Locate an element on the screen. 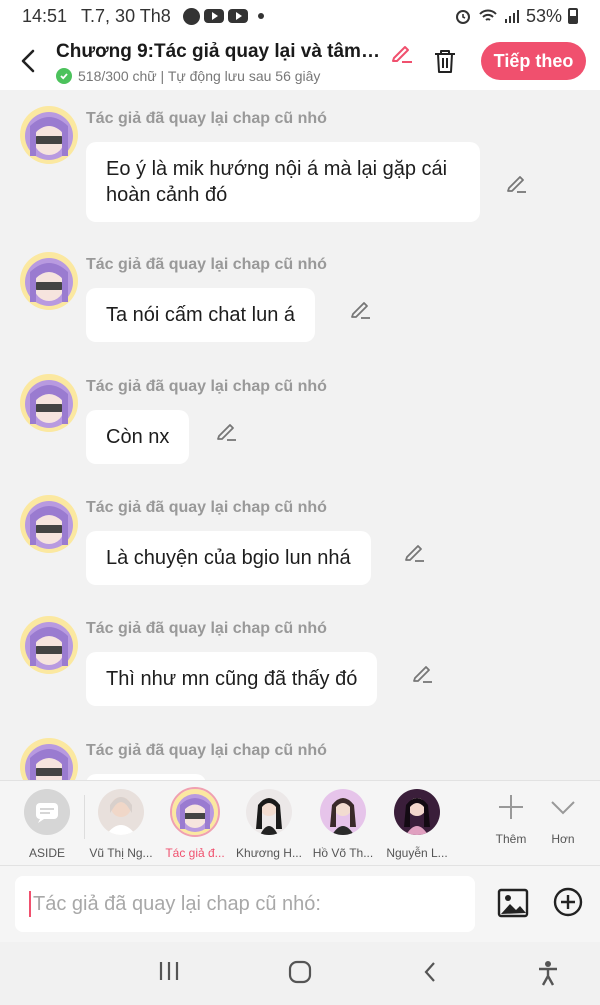 The width and height of the screenshot is (600, 1005). home-button is located at coordinates (300, 972).